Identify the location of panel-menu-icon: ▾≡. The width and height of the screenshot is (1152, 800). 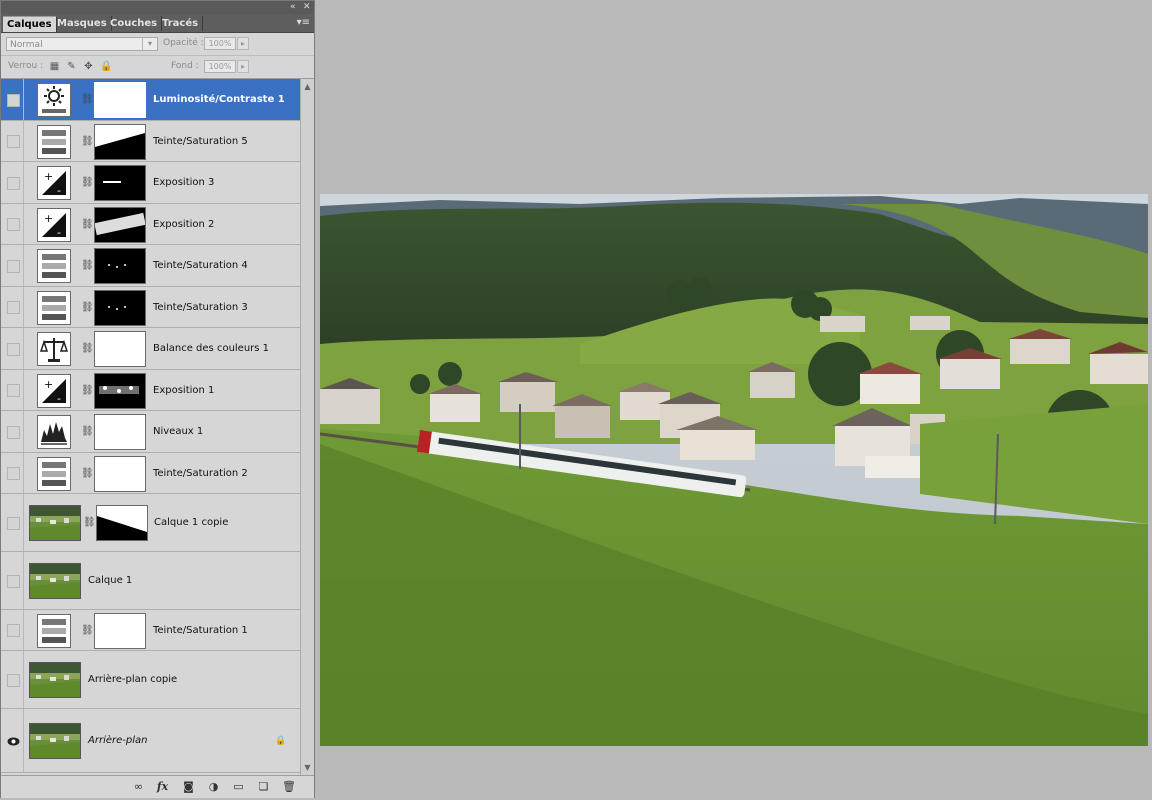
(303, 22).